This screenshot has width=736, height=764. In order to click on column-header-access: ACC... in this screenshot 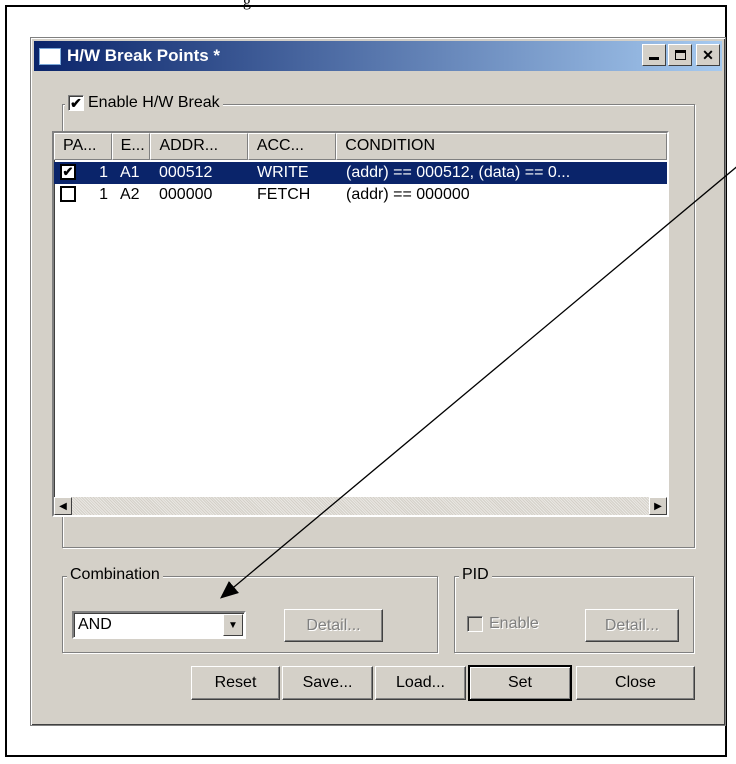, I will do `click(292, 146)`.